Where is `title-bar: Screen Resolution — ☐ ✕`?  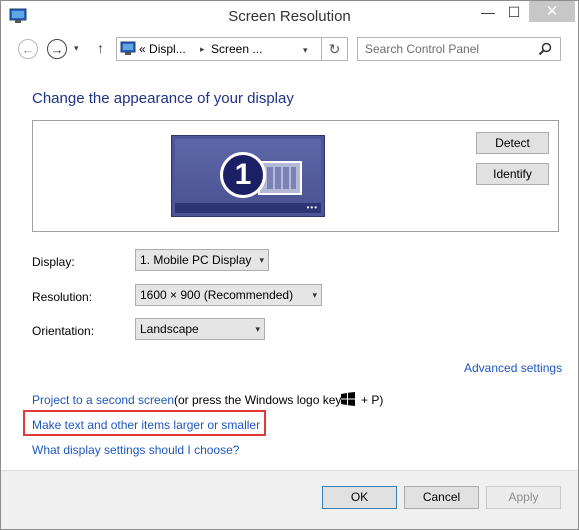
title-bar: Screen Resolution — ☐ ✕ is located at coordinates (289, 16).